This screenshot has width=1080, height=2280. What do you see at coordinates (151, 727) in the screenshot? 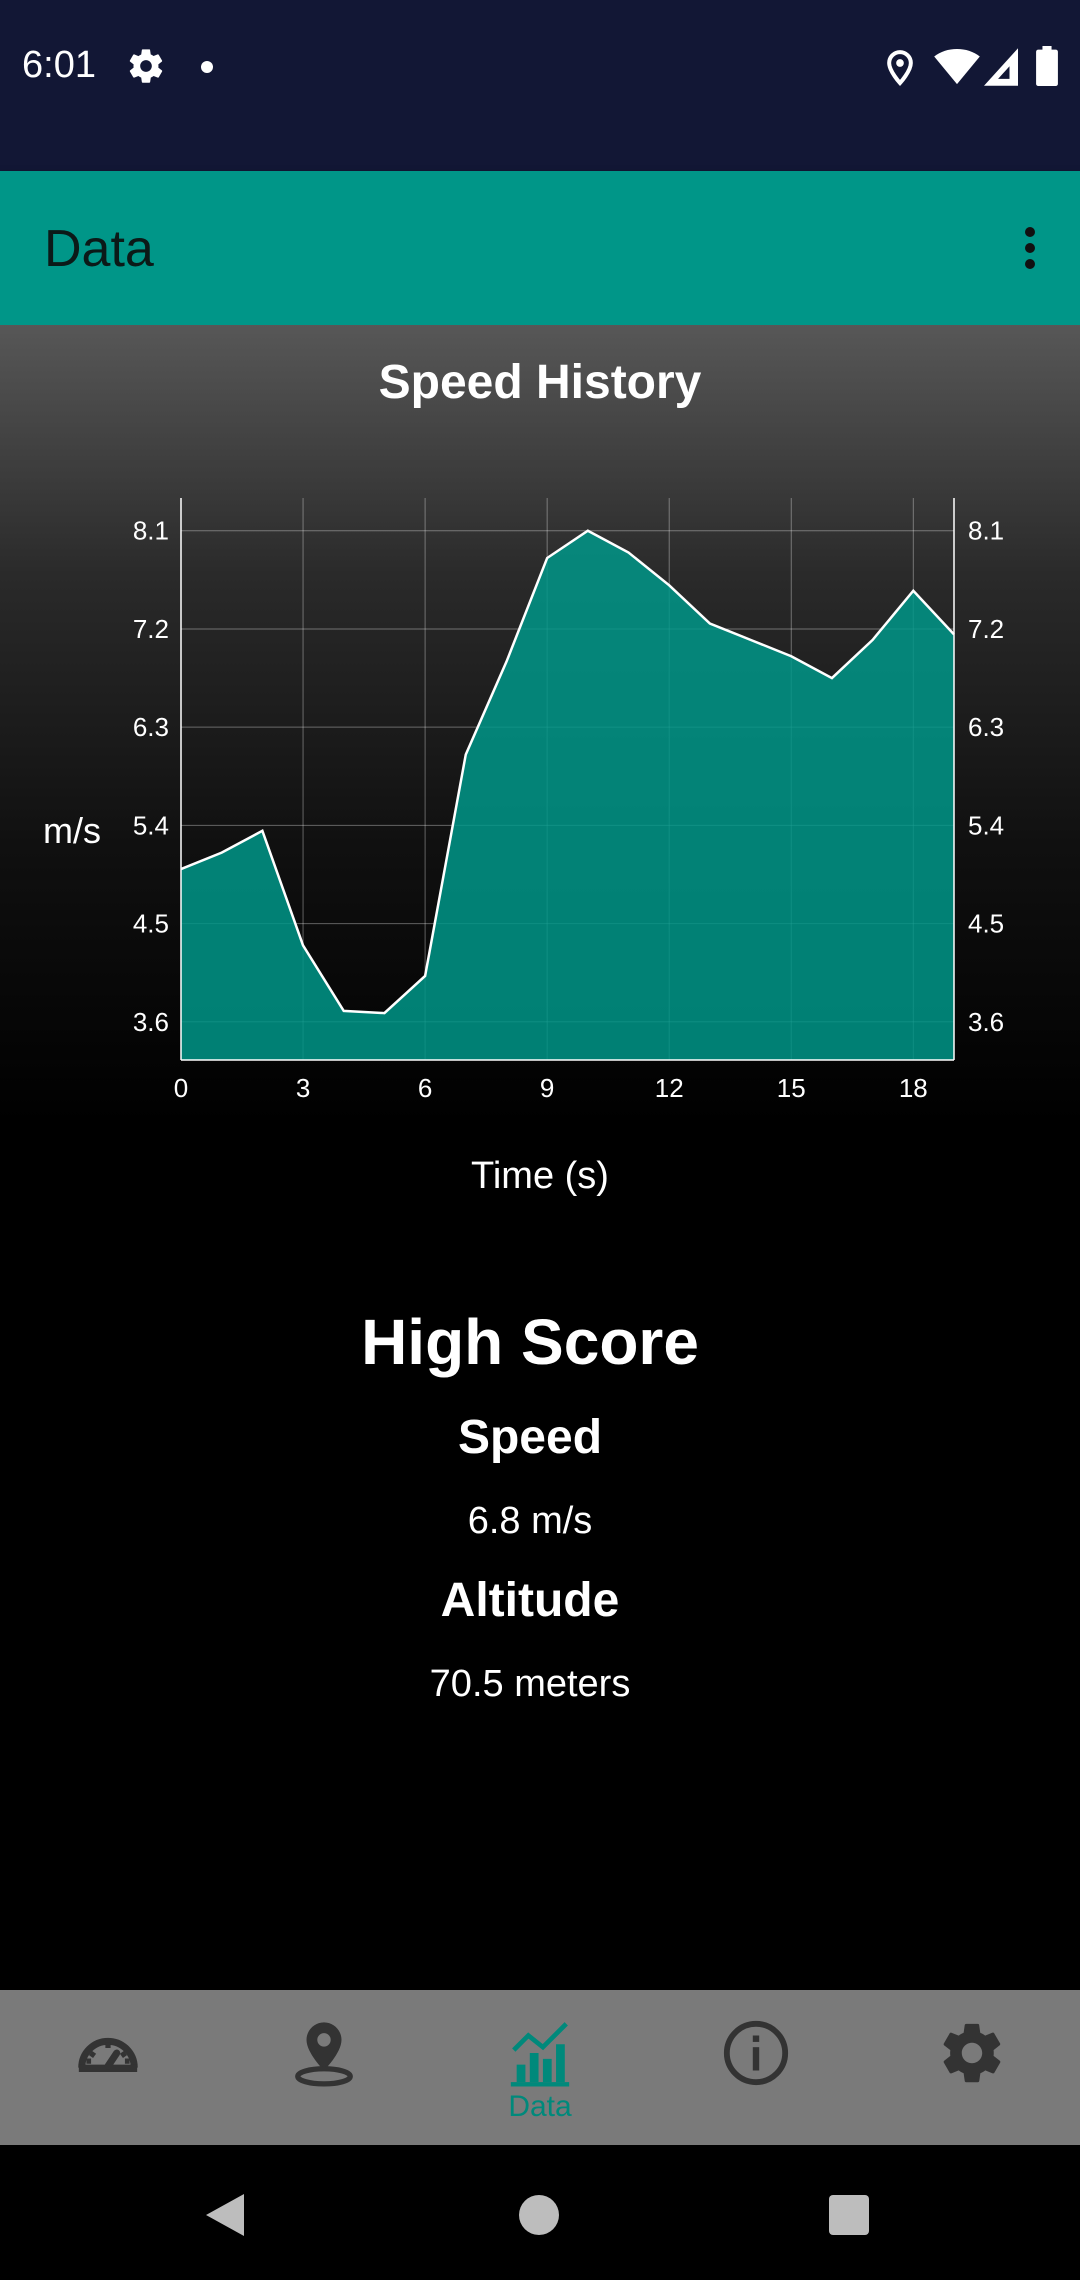
I see `y-tick-label-left: 6.3` at bounding box center [151, 727].